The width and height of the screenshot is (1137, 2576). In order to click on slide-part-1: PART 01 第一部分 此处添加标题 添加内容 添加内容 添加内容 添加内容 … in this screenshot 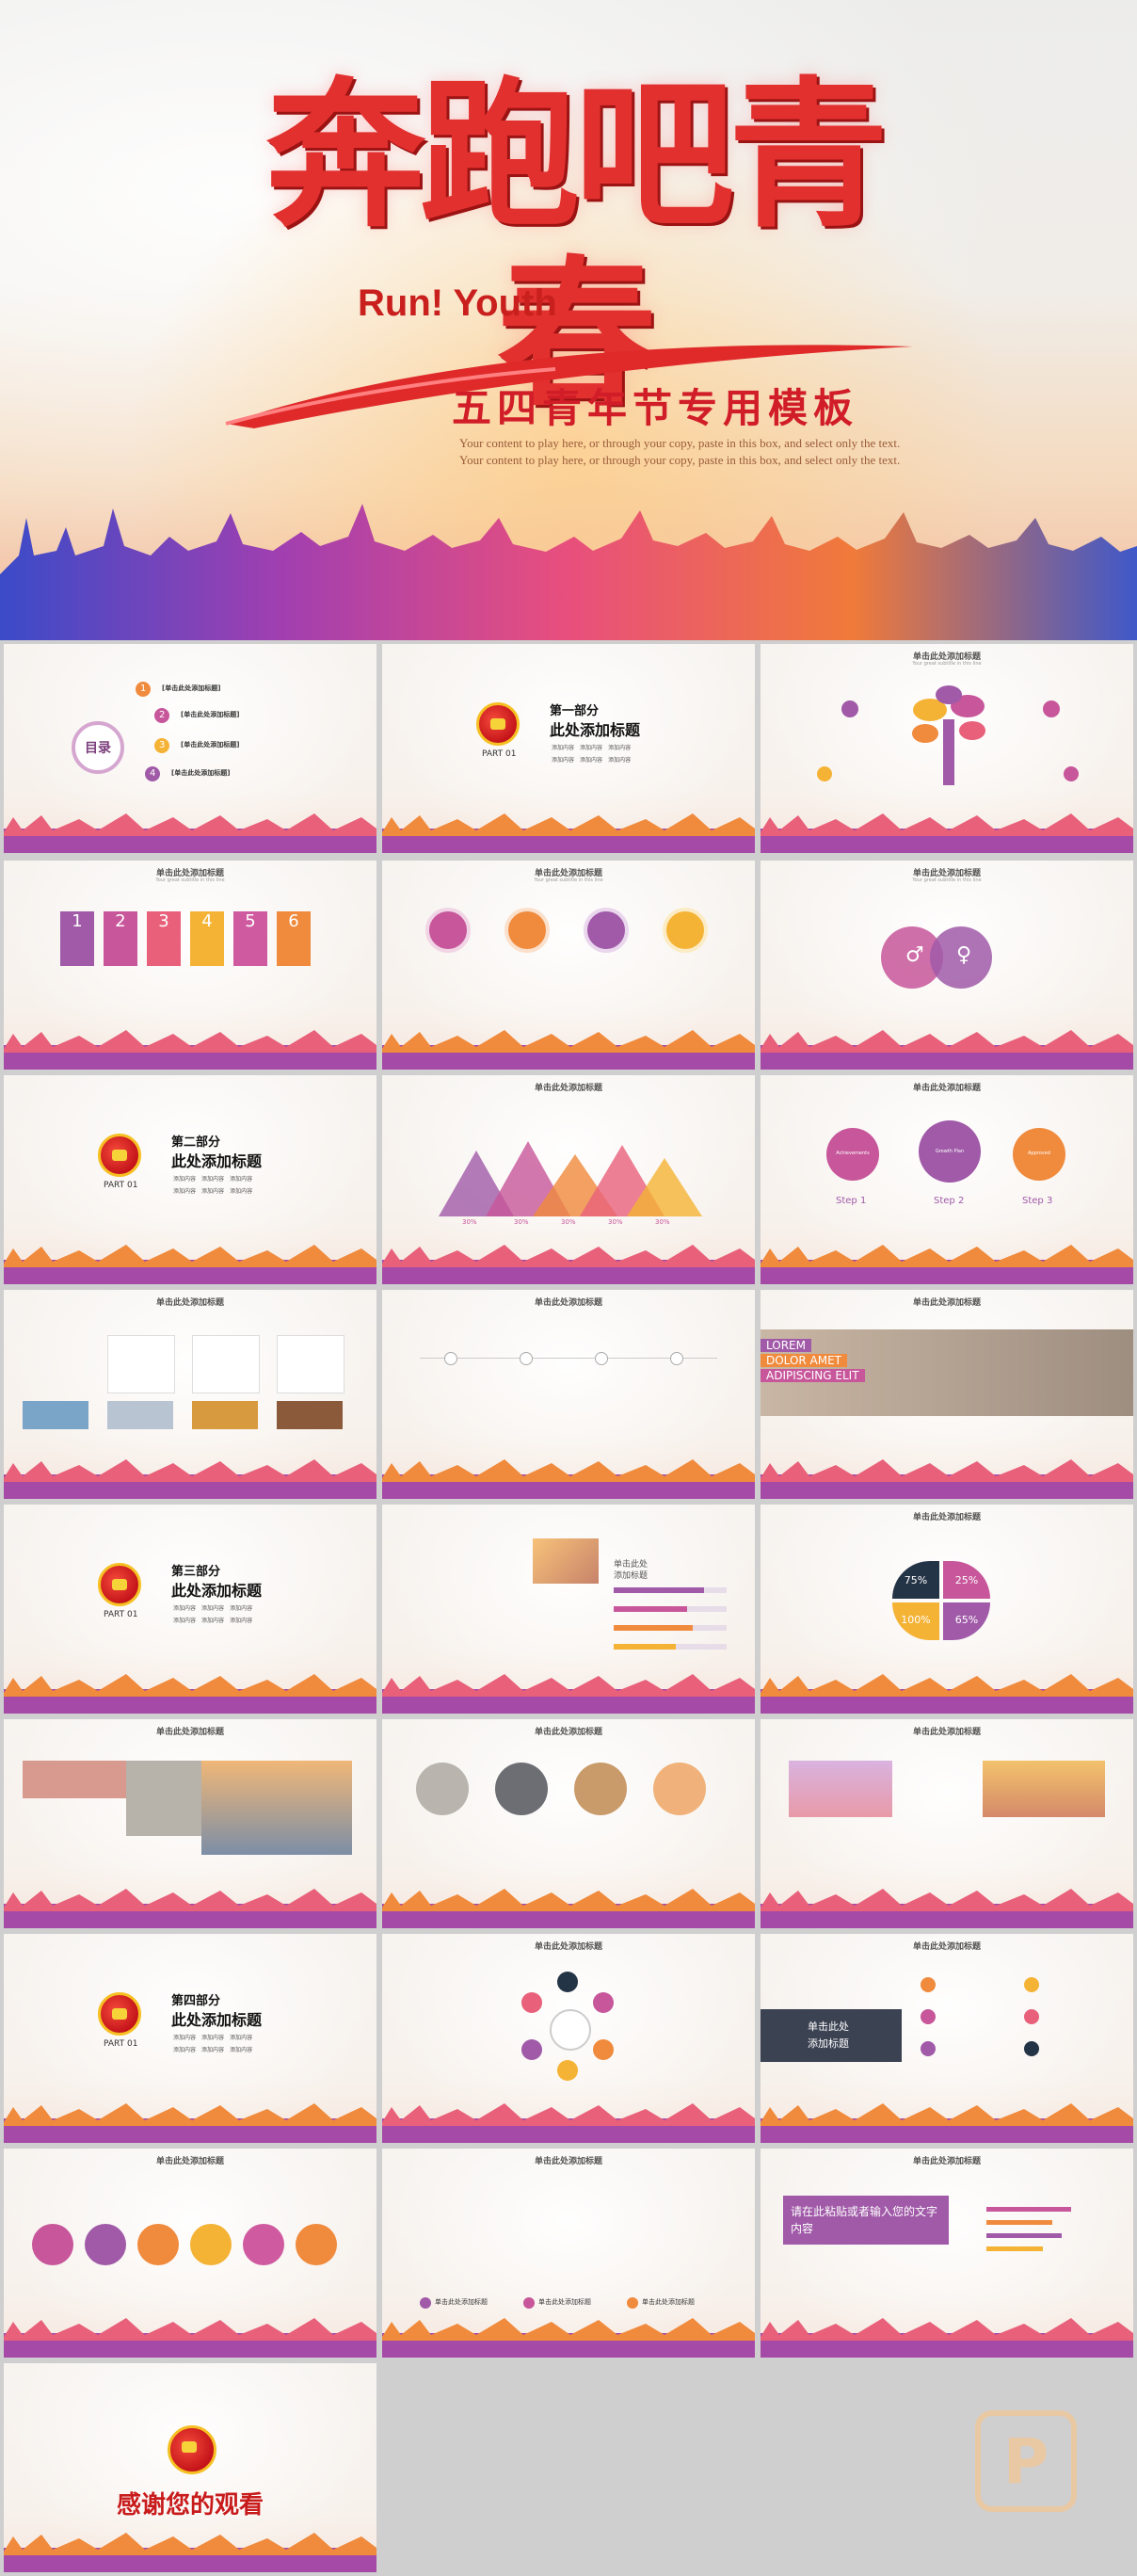, I will do `click(569, 748)`.